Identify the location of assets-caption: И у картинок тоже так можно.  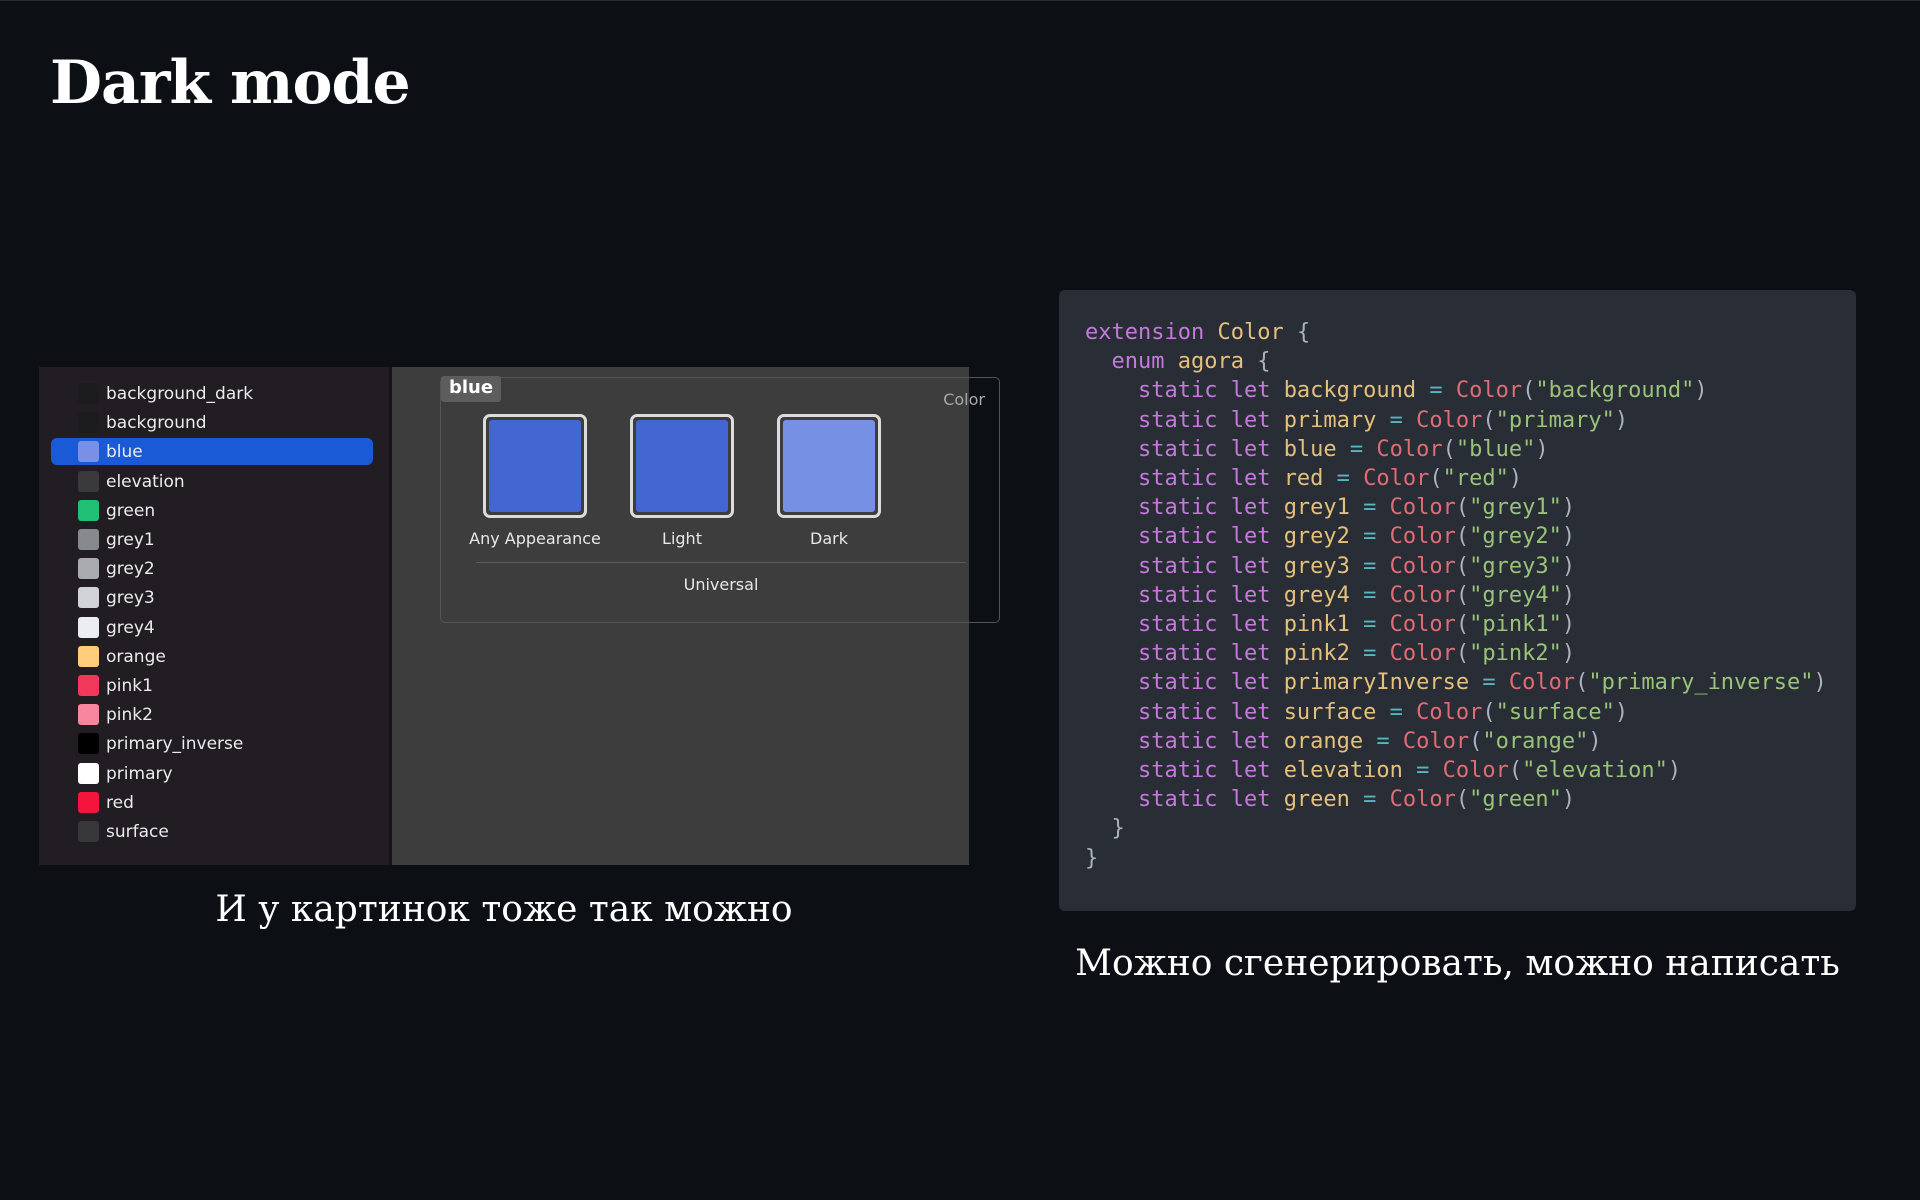
(504, 909).